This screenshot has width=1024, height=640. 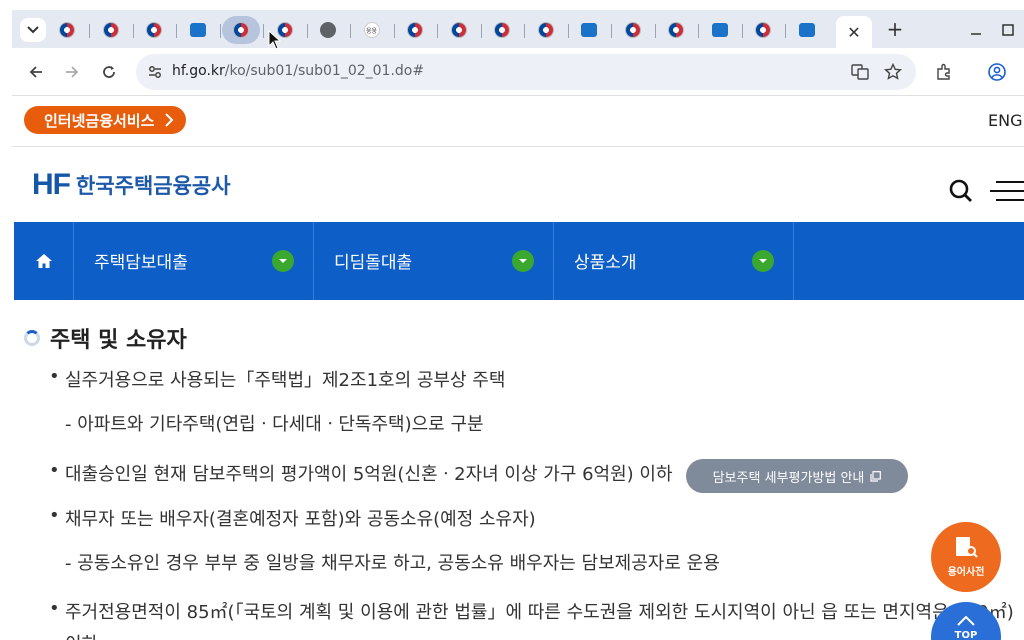 What do you see at coordinates (434, 261) in the screenshot?
I see `nav-item-didimdol-loan: 디딤돌대출` at bounding box center [434, 261].